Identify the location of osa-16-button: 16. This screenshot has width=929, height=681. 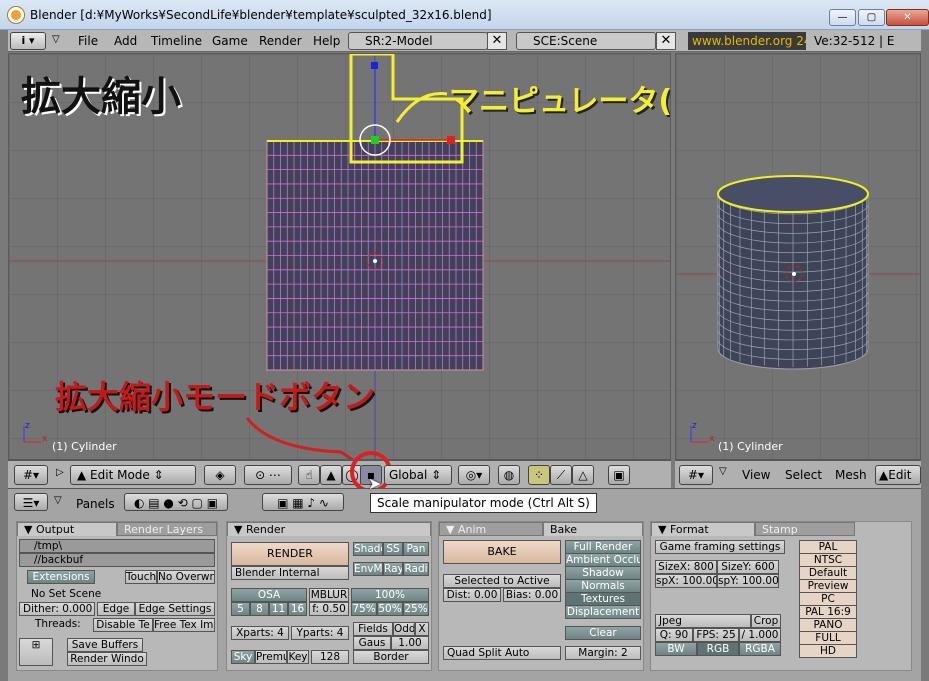
(297, 609).